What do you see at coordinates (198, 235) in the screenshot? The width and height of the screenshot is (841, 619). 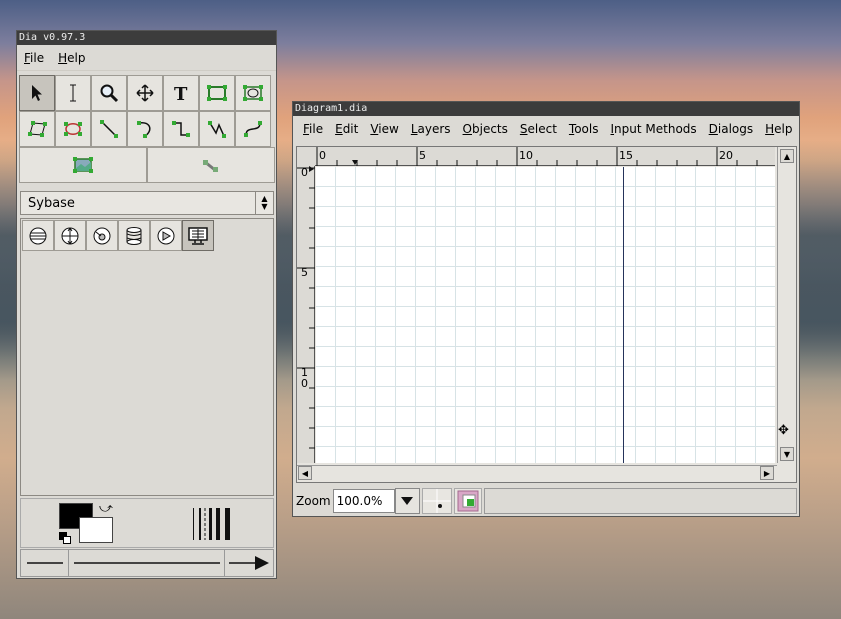 I see `sybase-monitor-icon` at bounding box center [198, 235].